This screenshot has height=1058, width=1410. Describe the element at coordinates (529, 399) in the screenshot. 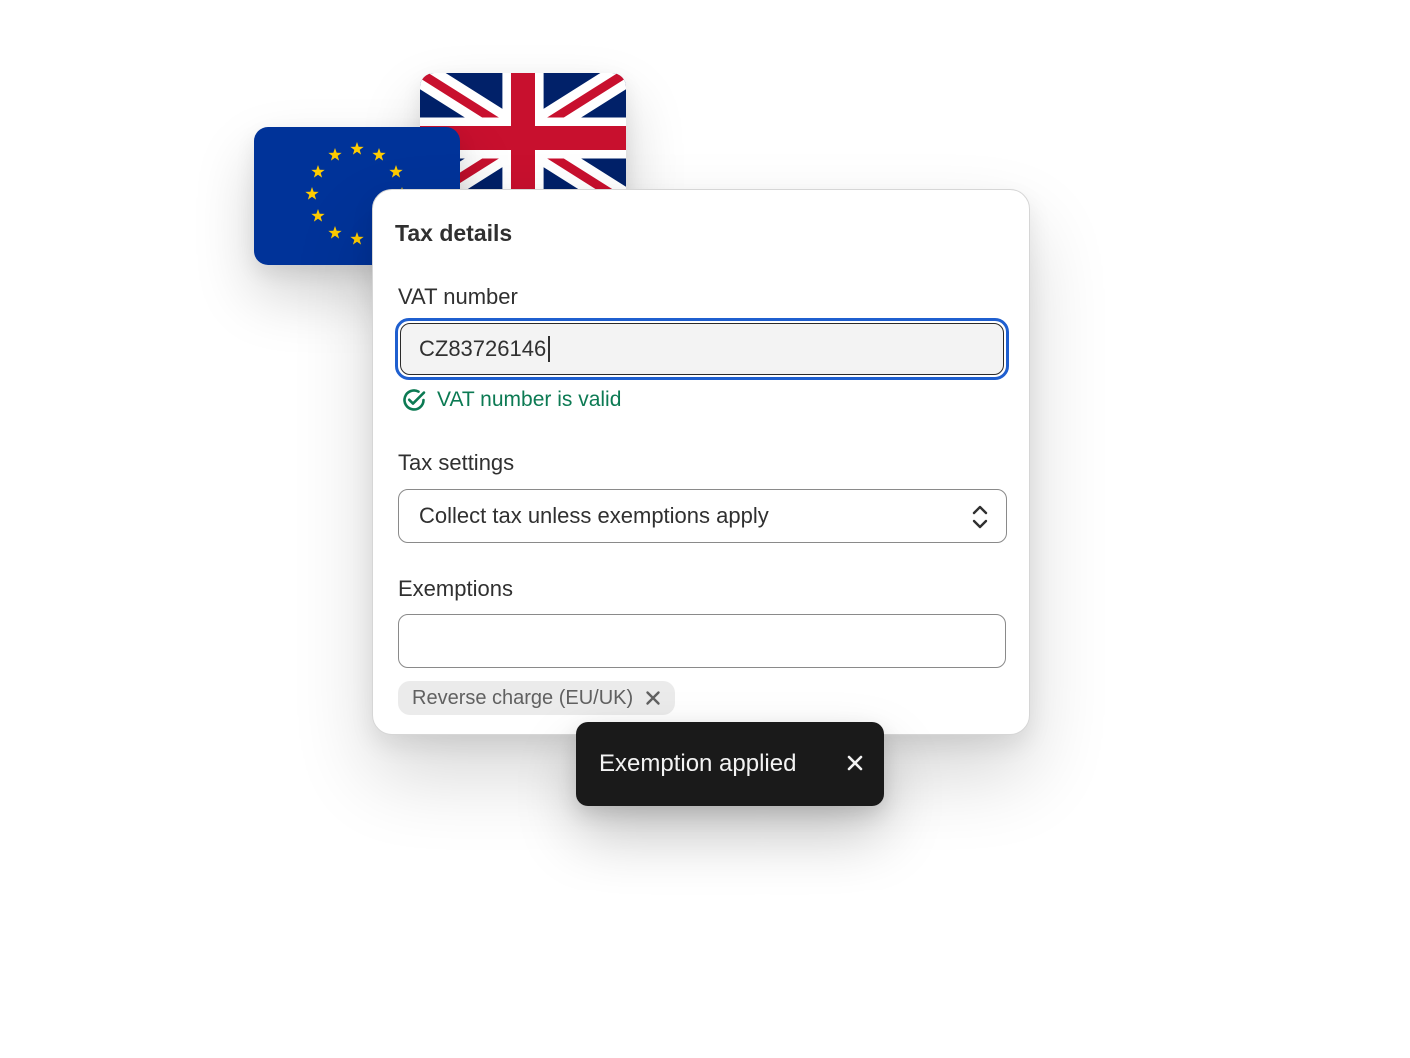

I see `vat-validation-text: VAT number is valid` at that location.